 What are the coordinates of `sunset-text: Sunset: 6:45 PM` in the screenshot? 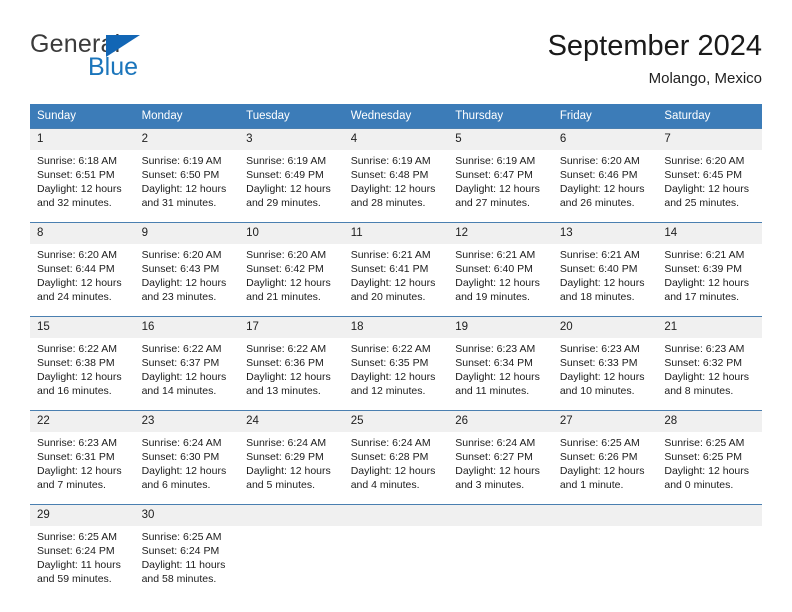 It's located at (703, 175).